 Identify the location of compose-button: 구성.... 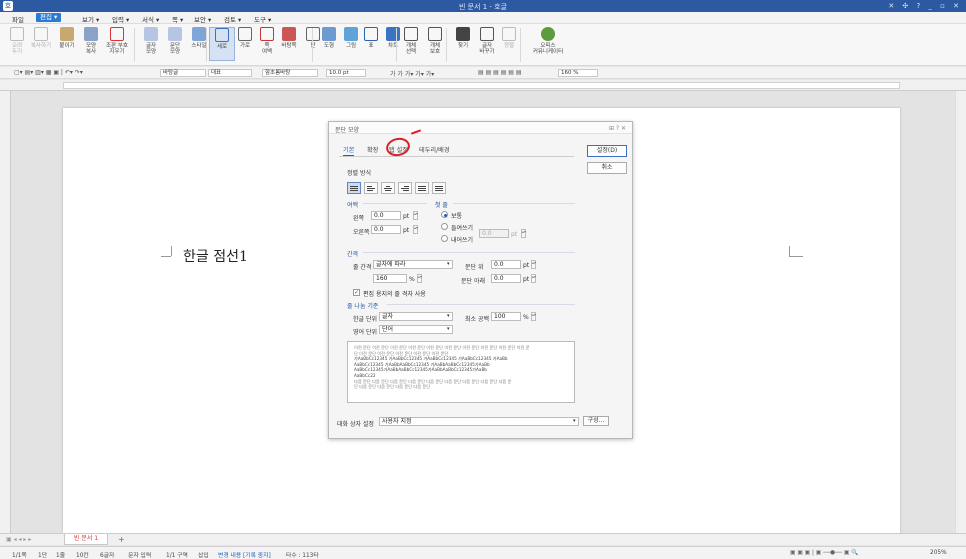
(596, 421).